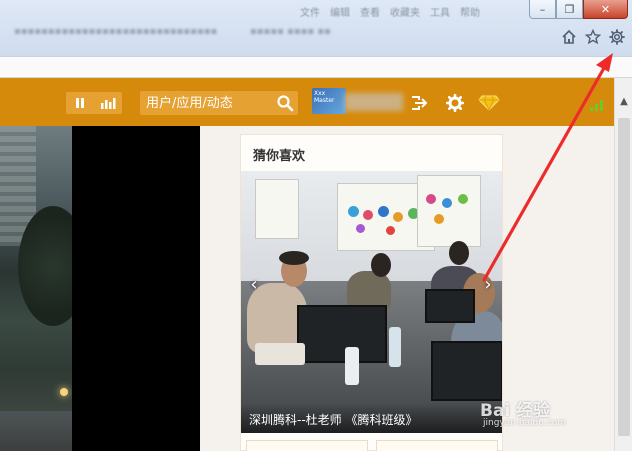 This screenshot has width=632, height=451. I want to click on logout-arrow-icon, so click(420, 103).